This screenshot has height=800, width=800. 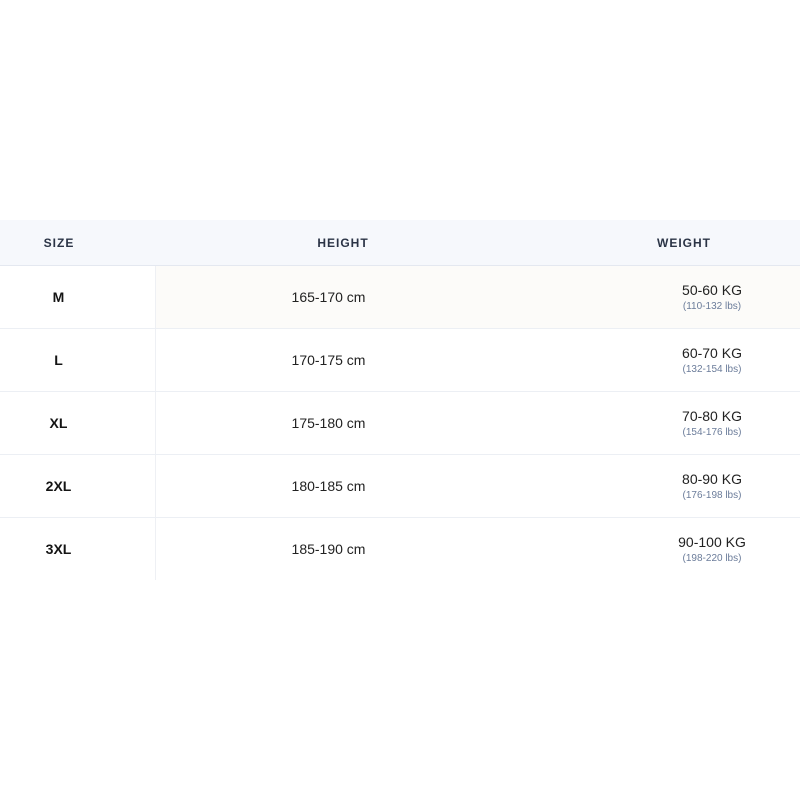 What do you see at coordinates (328, 360) in the screenshot?
I see `height-value: 170-175 cm` at bounding box center [328, 360].